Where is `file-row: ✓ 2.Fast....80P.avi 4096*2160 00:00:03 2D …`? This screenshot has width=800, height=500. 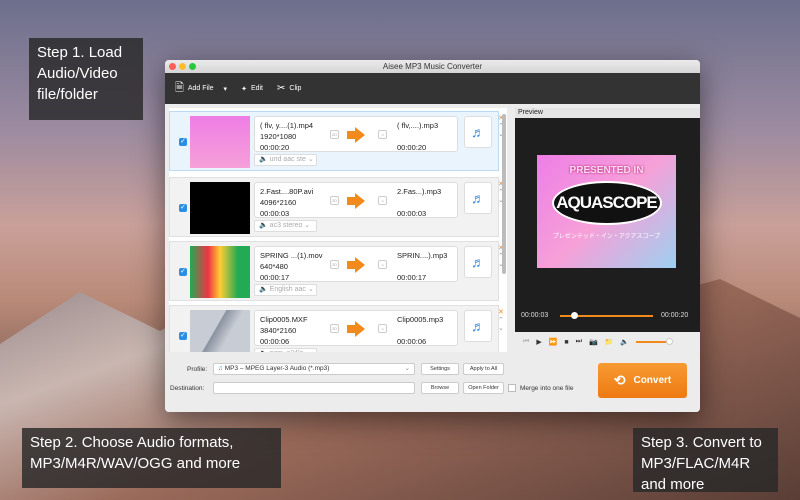
file-row: ✓ 2.Fast....80P.avi 4096*2160 00:00:03 2D … is located at coordinates (336, 207).